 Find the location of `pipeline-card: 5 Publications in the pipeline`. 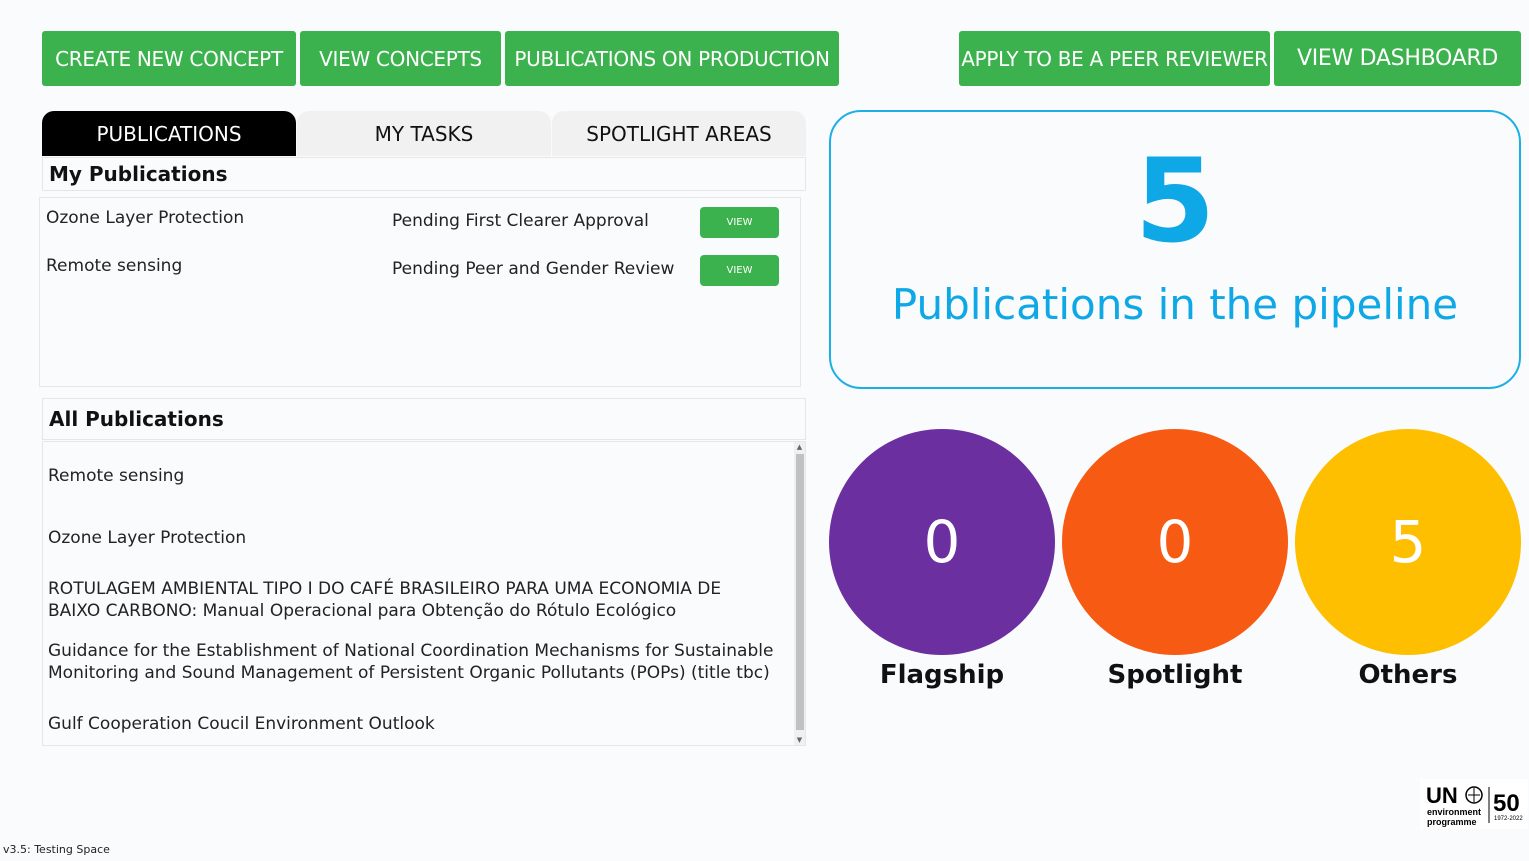

pipeline-card: 5 Publications in the pipeline is located at coordinates (1175, 249).